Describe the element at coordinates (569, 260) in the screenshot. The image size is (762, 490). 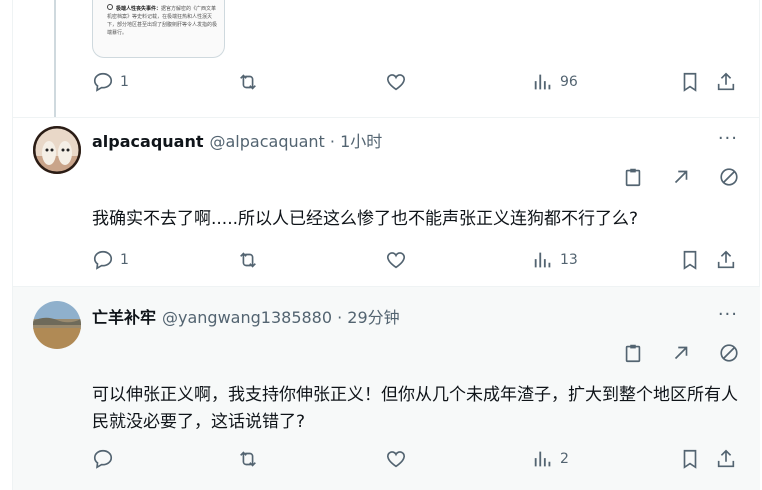
I see `views-count: 13` at that location.